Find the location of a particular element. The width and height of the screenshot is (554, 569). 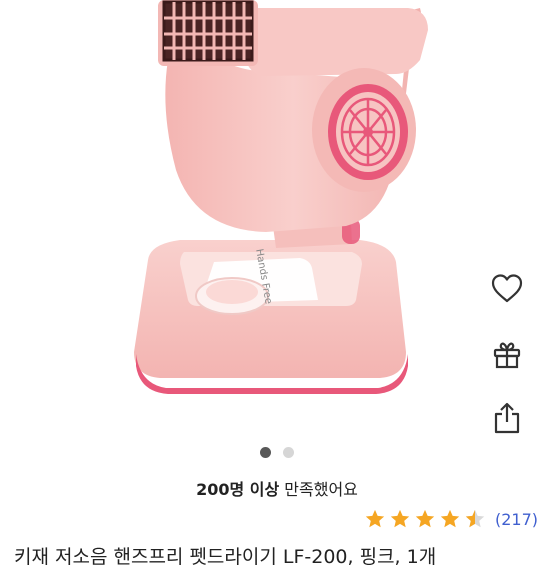

review-count-link: (217) is located at coordinates (516, 519).